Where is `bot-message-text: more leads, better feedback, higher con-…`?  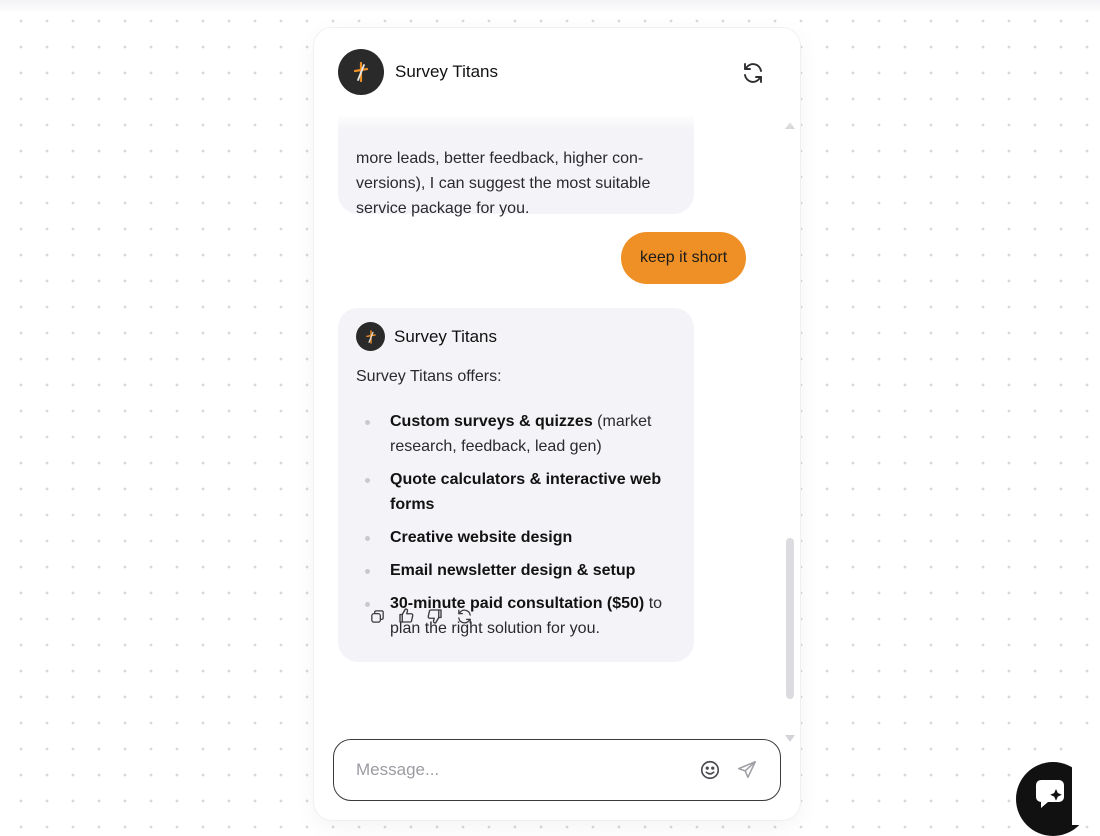 bot-message-text: more leads, better feedback, higher con-… is located at coordinates (516, 183).